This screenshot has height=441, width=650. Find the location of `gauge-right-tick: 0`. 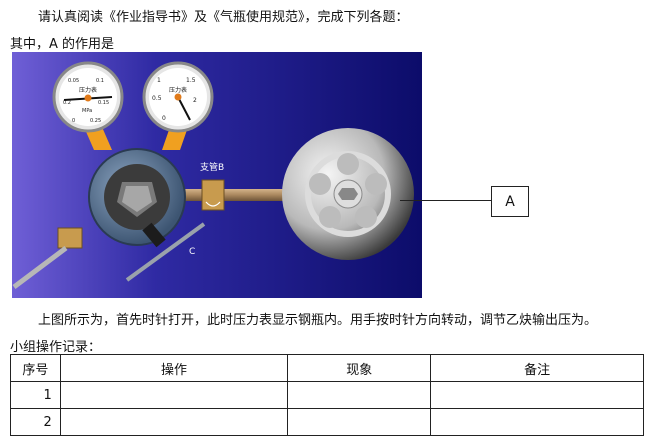

gauge-right-tick: 0 is located at coordinates (164, 118).